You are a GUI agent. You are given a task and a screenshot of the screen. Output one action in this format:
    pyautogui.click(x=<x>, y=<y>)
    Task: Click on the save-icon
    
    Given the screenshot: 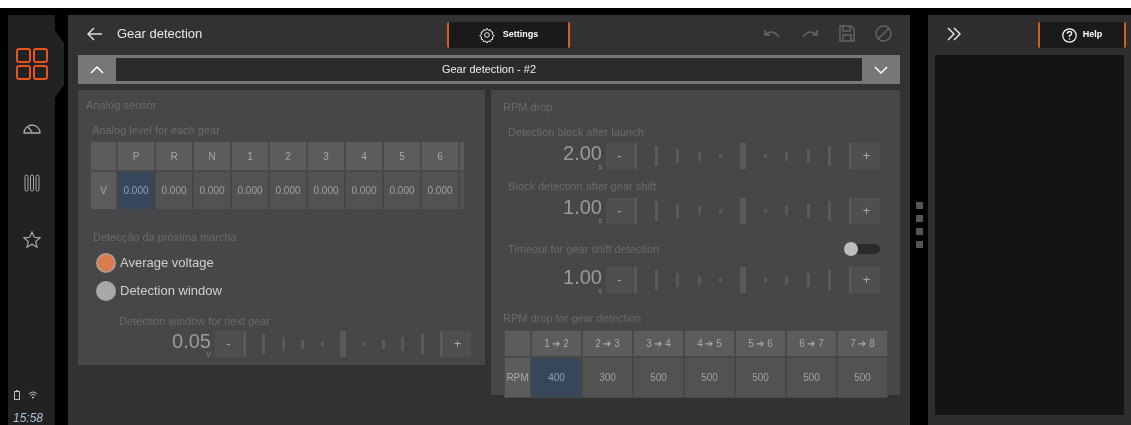 What is the action you would take?
    pyautogui.click(x=847, y=33)
    